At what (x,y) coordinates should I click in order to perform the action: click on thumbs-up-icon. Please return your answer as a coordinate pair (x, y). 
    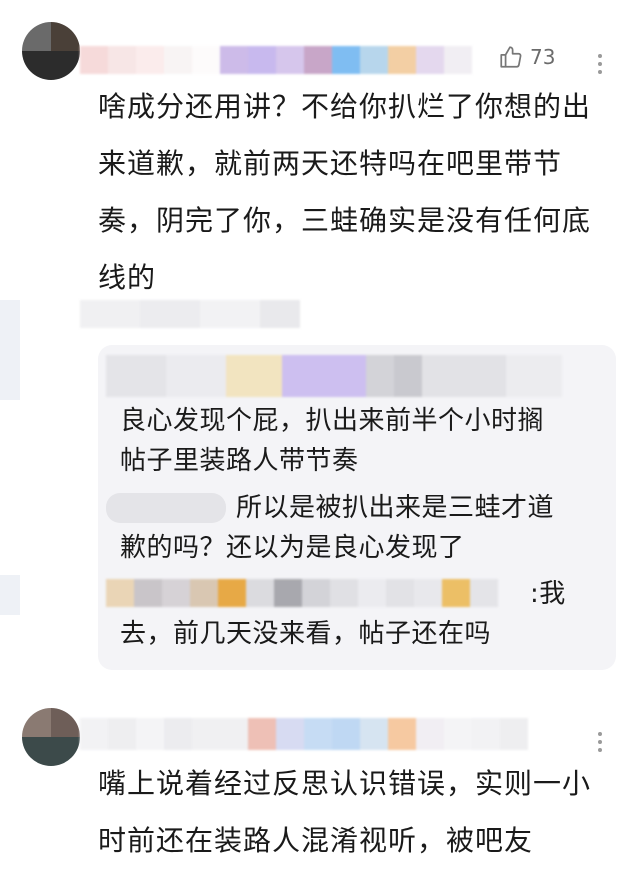
    Looking at the image, I should click on (511, 57).